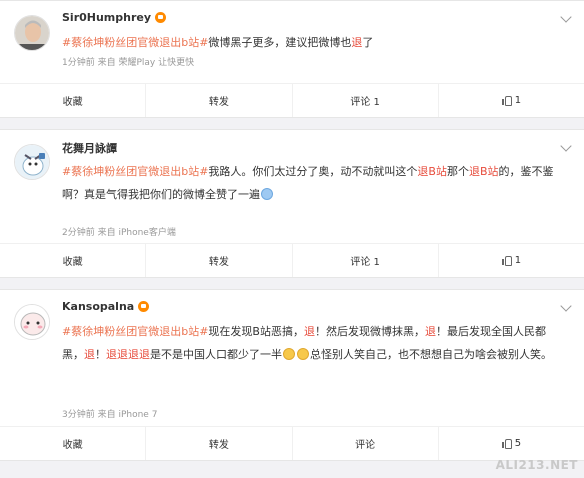 The height and width of the screenshot is (478, 584). What do you see at coordinates (110, 415) in the screenshot?
I see `post-meta: 3分钟前 来自 iPhone 7` at bounding box center [110, 415].